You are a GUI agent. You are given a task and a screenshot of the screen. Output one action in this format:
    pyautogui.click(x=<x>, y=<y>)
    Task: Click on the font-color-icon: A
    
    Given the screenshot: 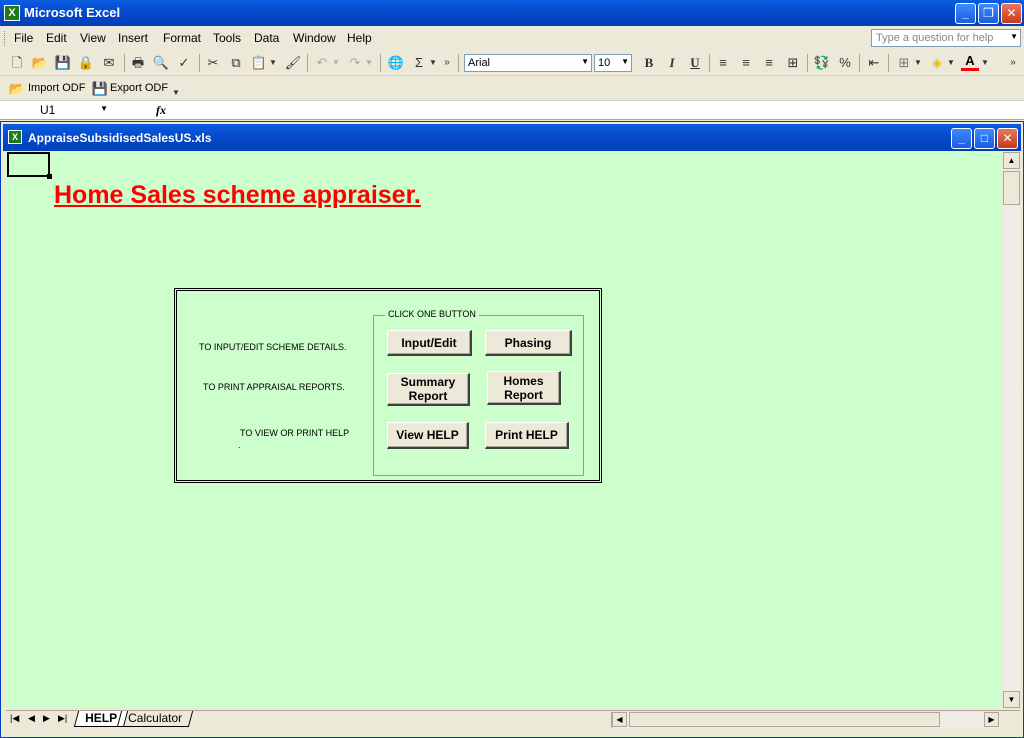 What is the action you would take?
    pyautogui.click(x=970, y=62)
    